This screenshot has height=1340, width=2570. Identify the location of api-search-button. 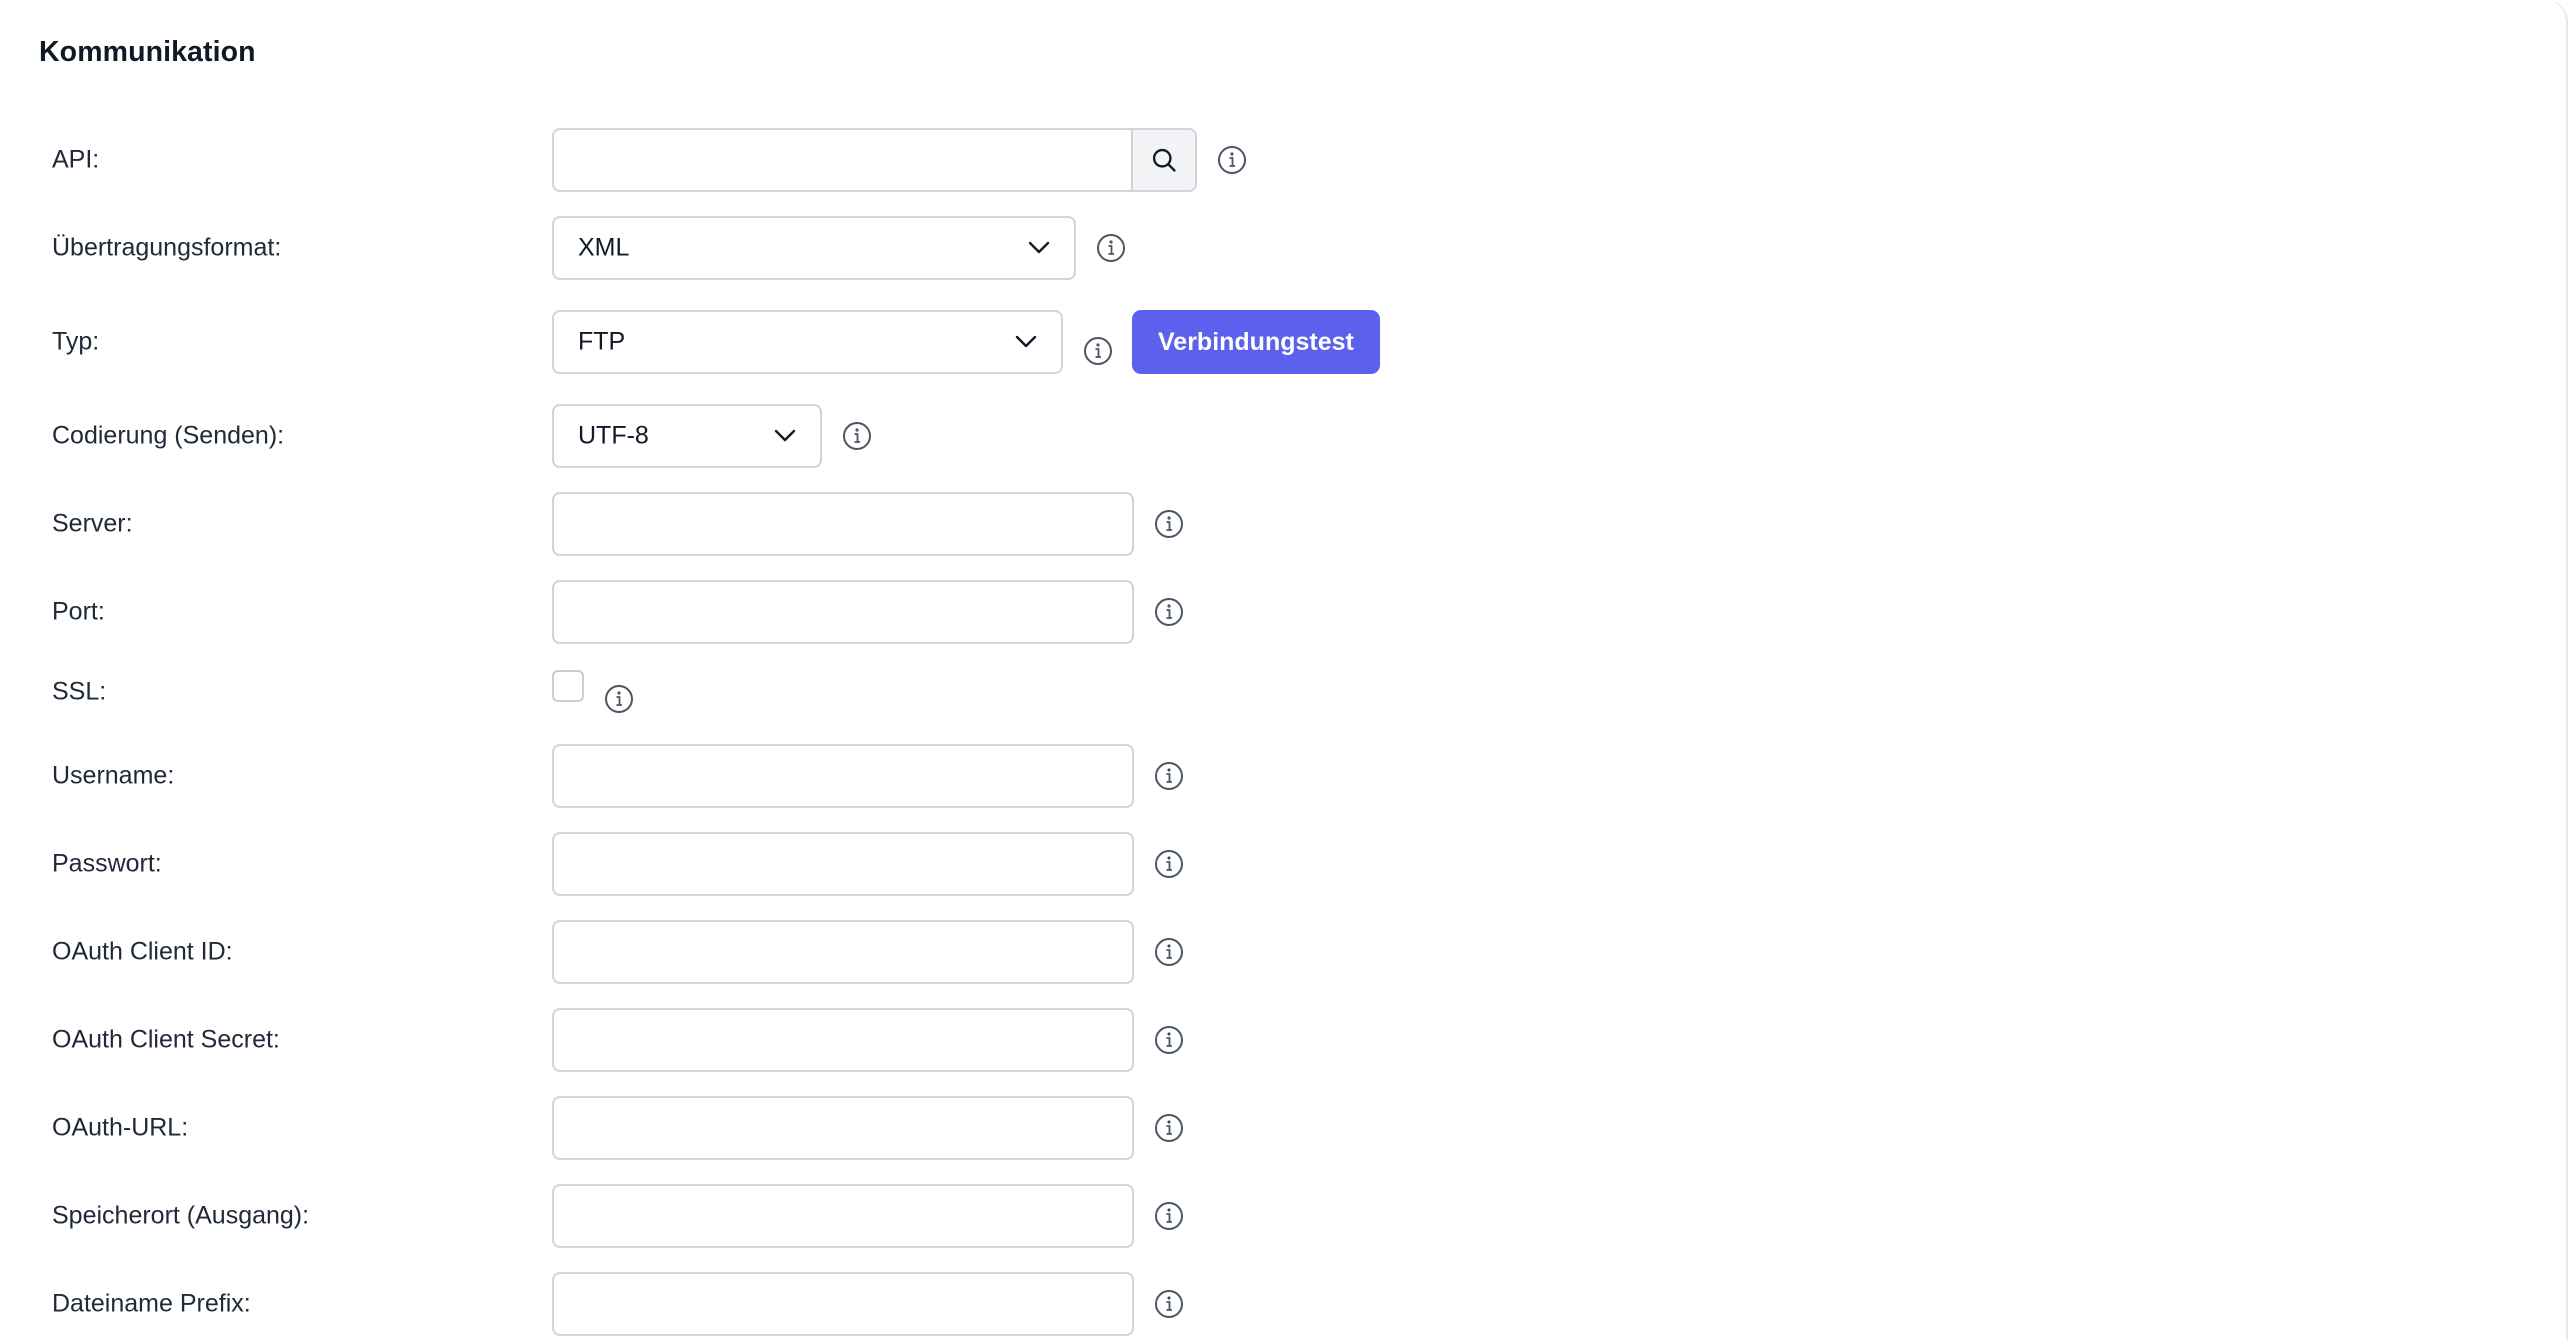
(1163, 160).